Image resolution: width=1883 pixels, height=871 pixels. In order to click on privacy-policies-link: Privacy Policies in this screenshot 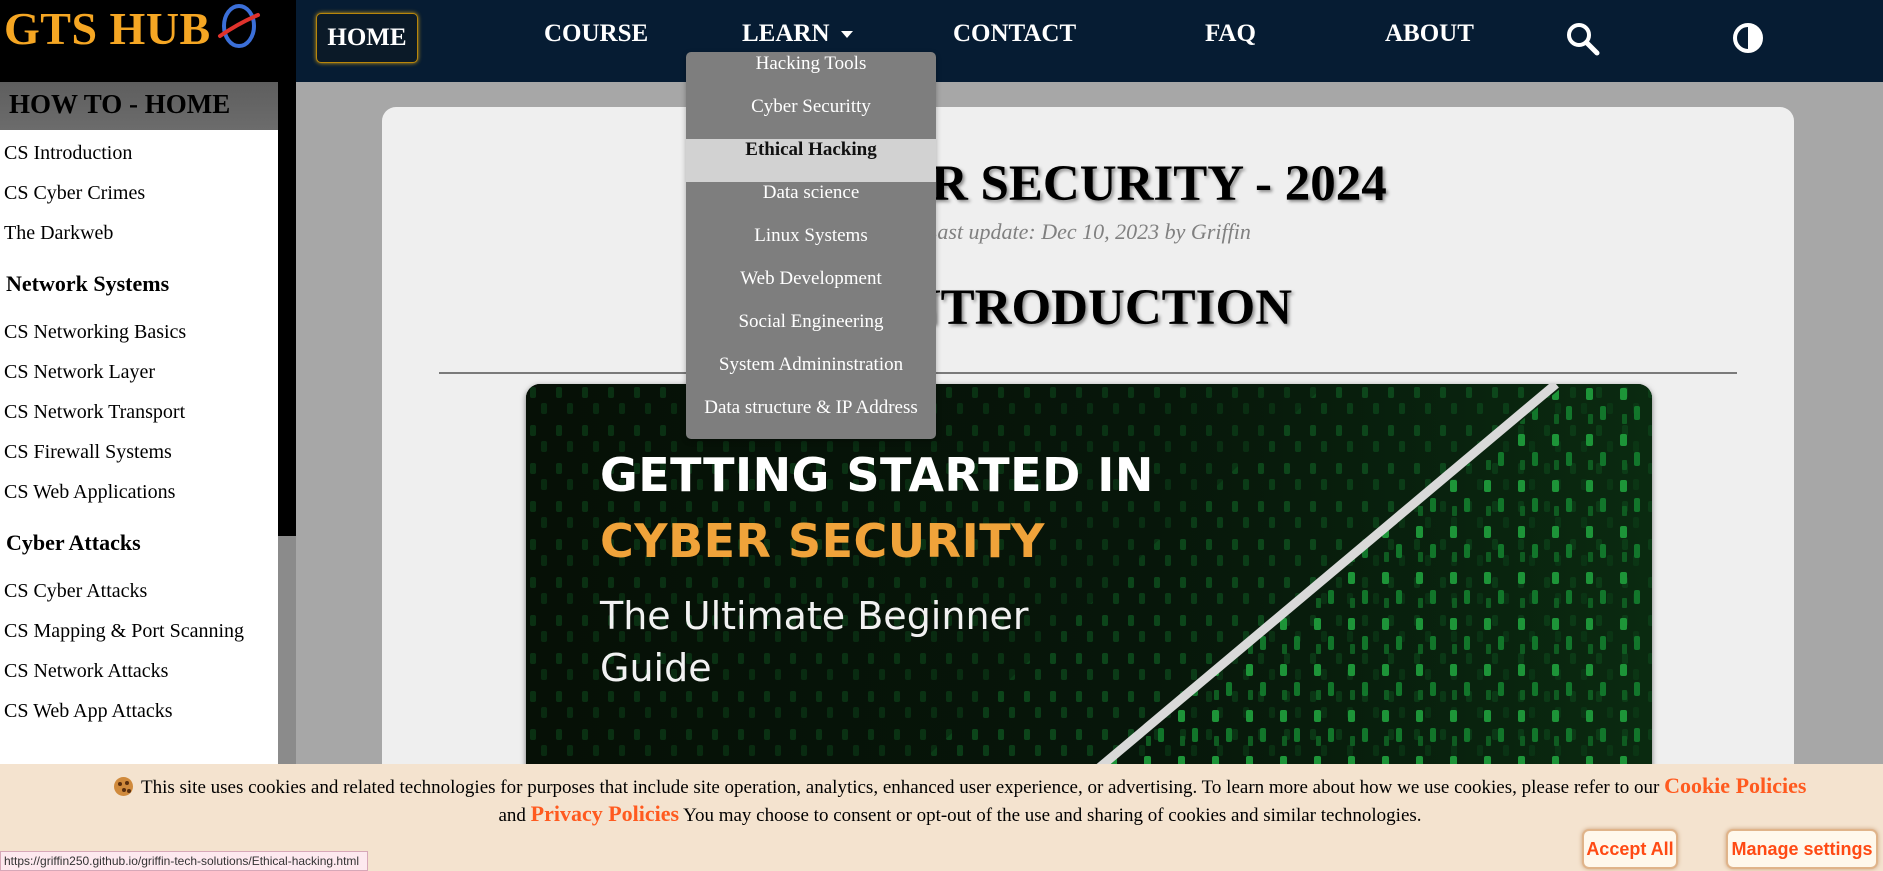, I will do `click(605, 813)`.